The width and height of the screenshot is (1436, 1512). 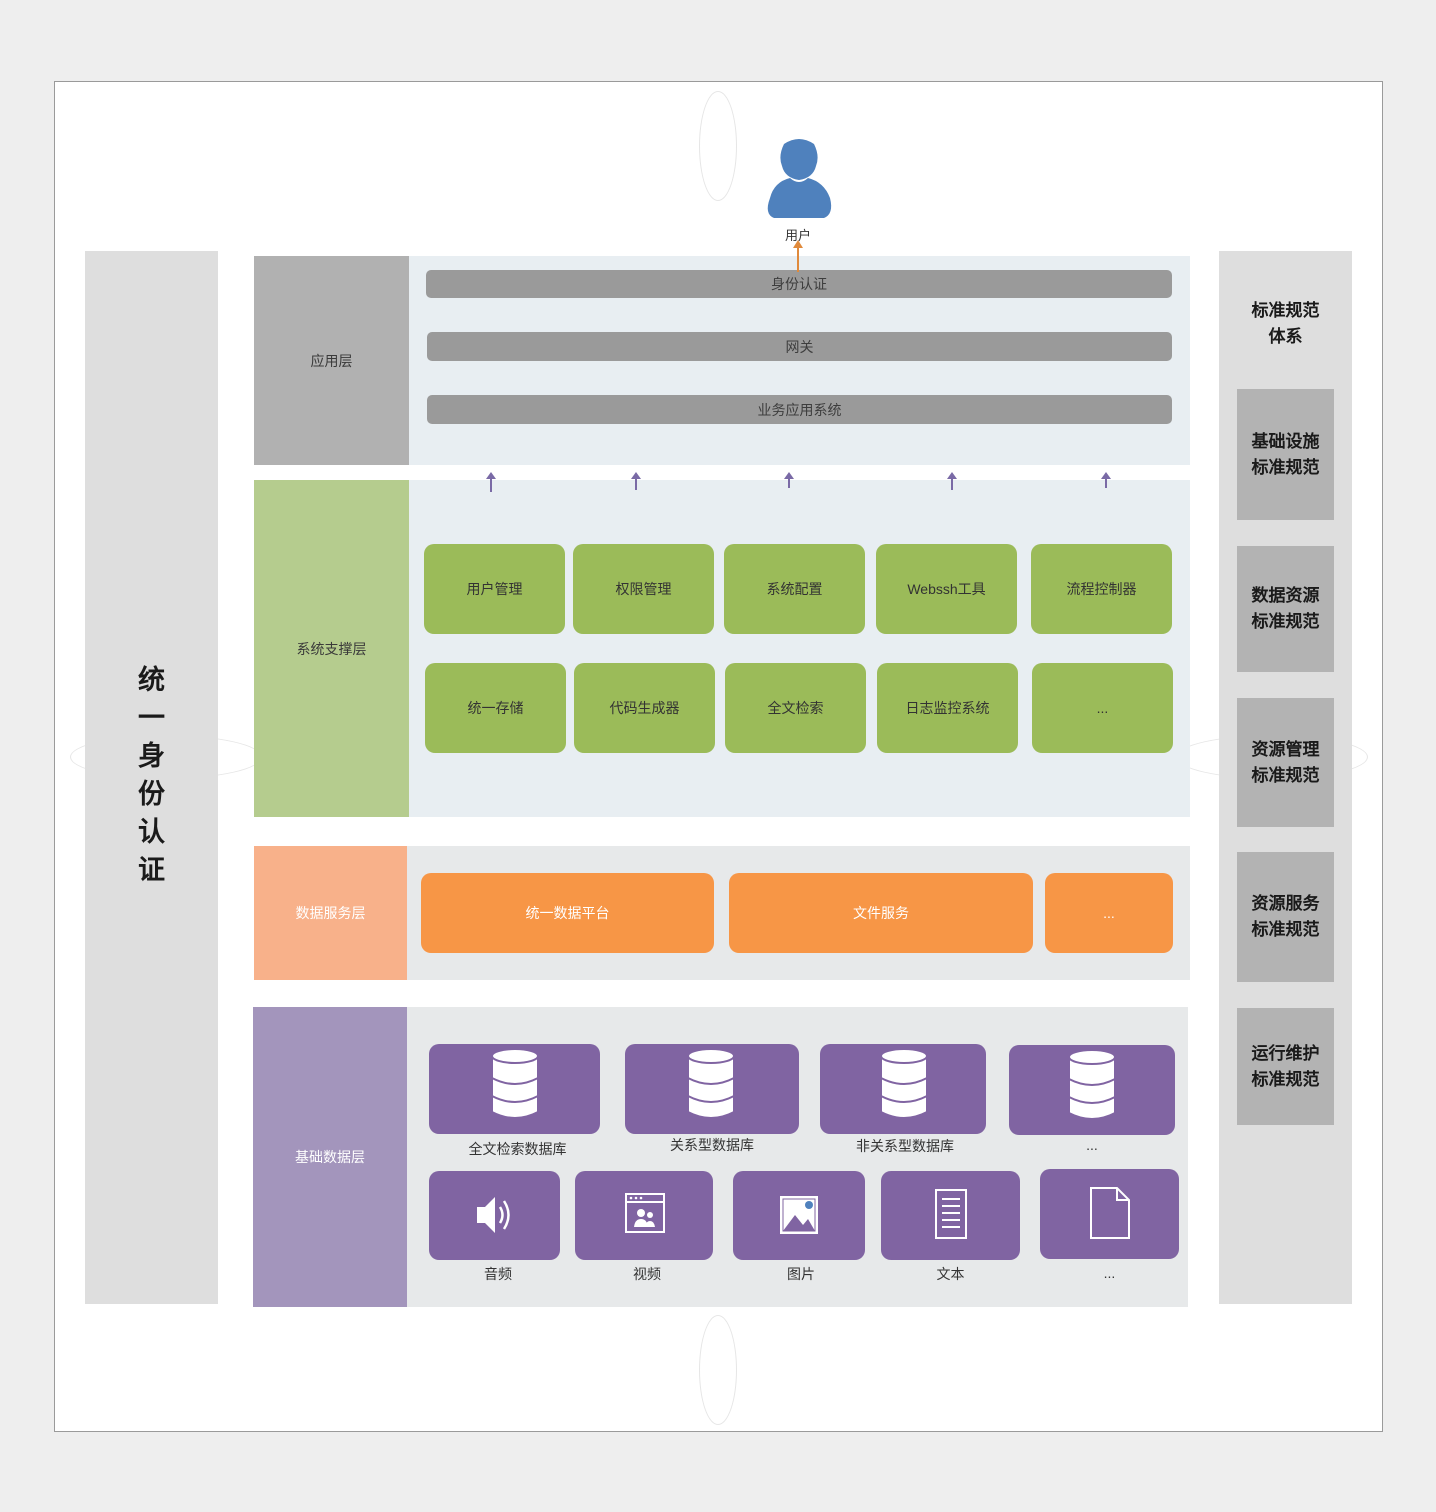 I want to click on image-box, so click(x=799, y=1215).